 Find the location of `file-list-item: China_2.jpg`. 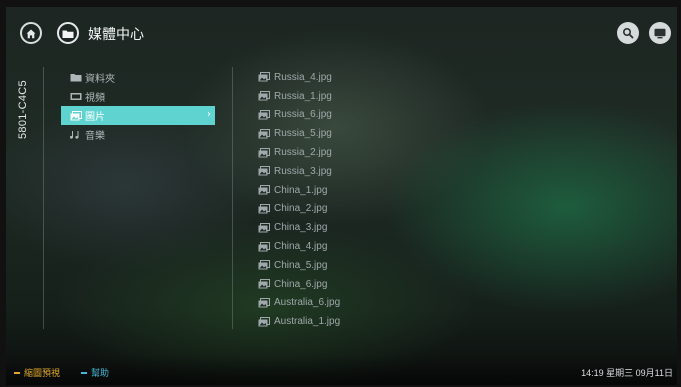

file-list-item: China_2.jpg is located at coordinates (358, 209).